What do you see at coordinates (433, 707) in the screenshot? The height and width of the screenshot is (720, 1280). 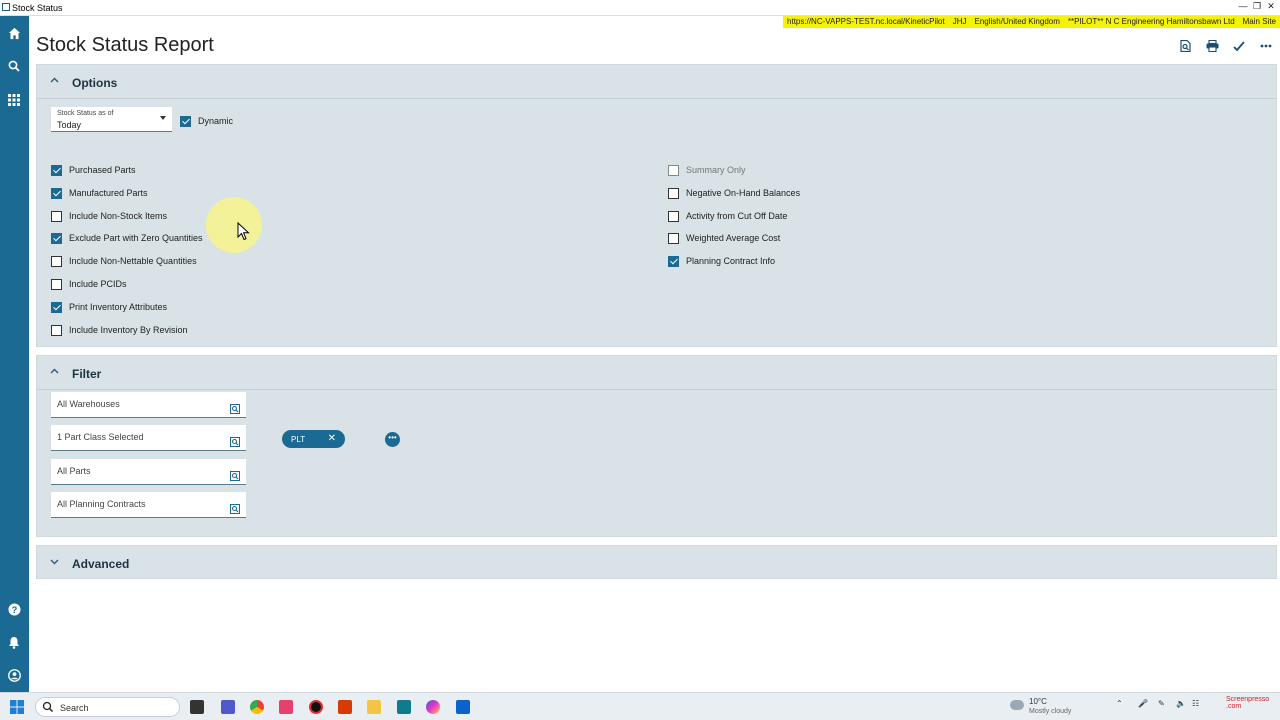 I see `copilot-icon` at bounding box center [433, 707].